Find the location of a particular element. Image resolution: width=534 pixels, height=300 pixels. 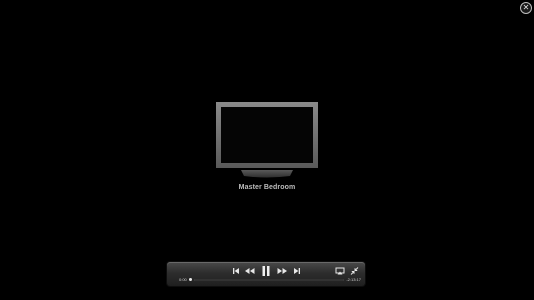

progress-track is located at coordinates (269, 280).